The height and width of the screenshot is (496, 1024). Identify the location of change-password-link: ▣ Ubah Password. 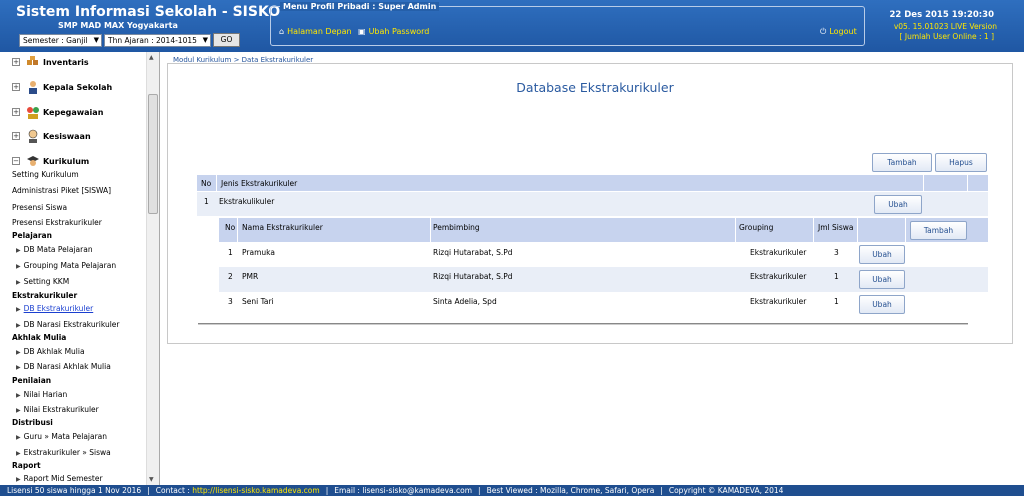
(393, 31).